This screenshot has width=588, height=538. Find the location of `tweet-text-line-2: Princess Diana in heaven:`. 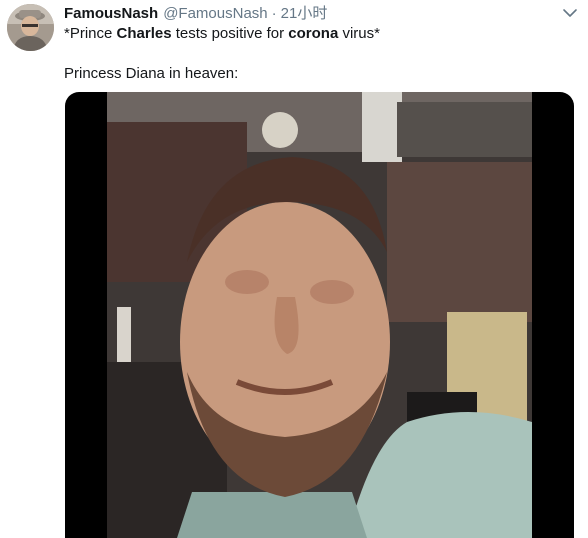

tweet-text-line-2: Princess Diana in heaven: is located at coordinates (151, 73).